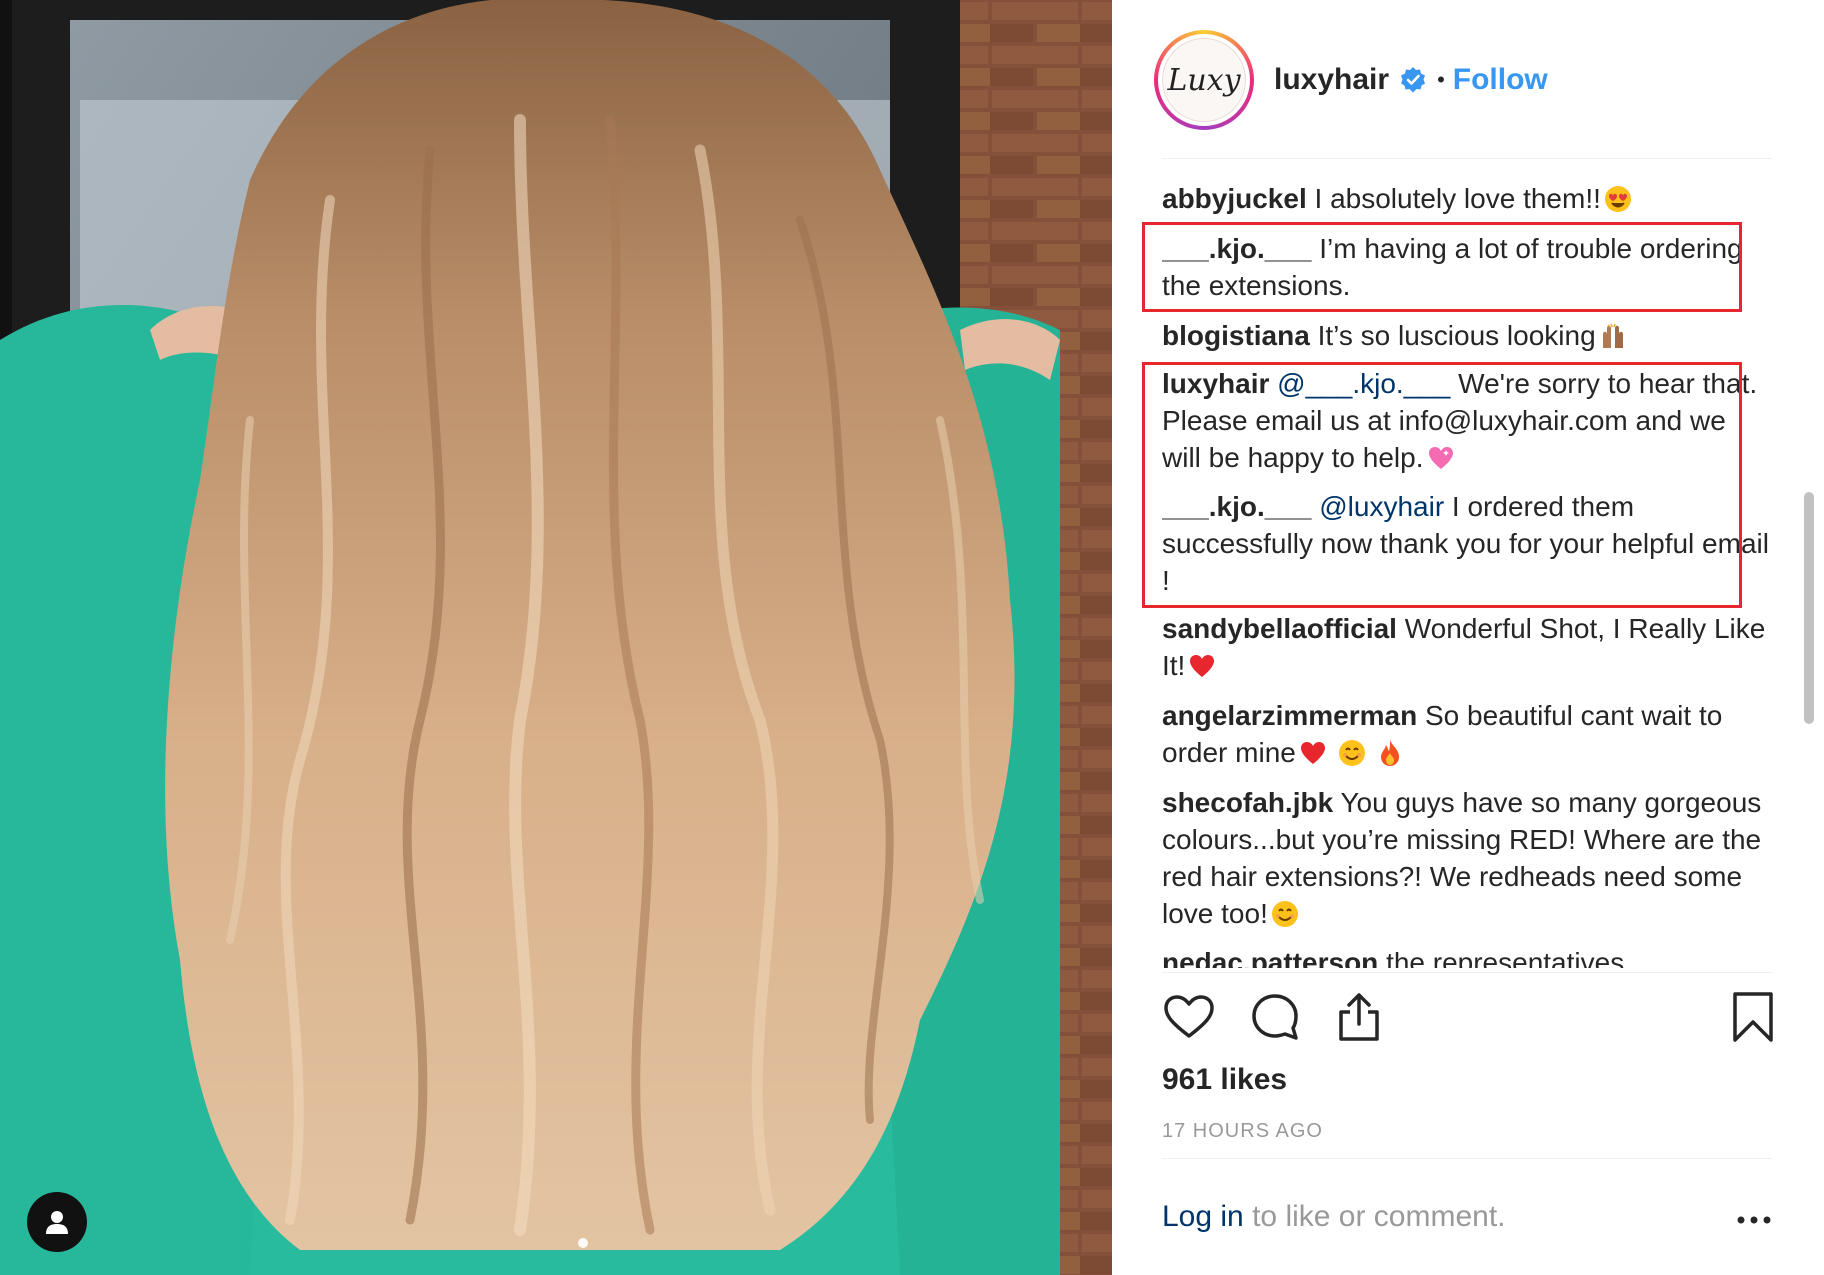 Image resolution: width=1824 pixels, height=1275 pixels. I want to click on post-header: Luxy luxyhair • Follow, so click(1489, 80).